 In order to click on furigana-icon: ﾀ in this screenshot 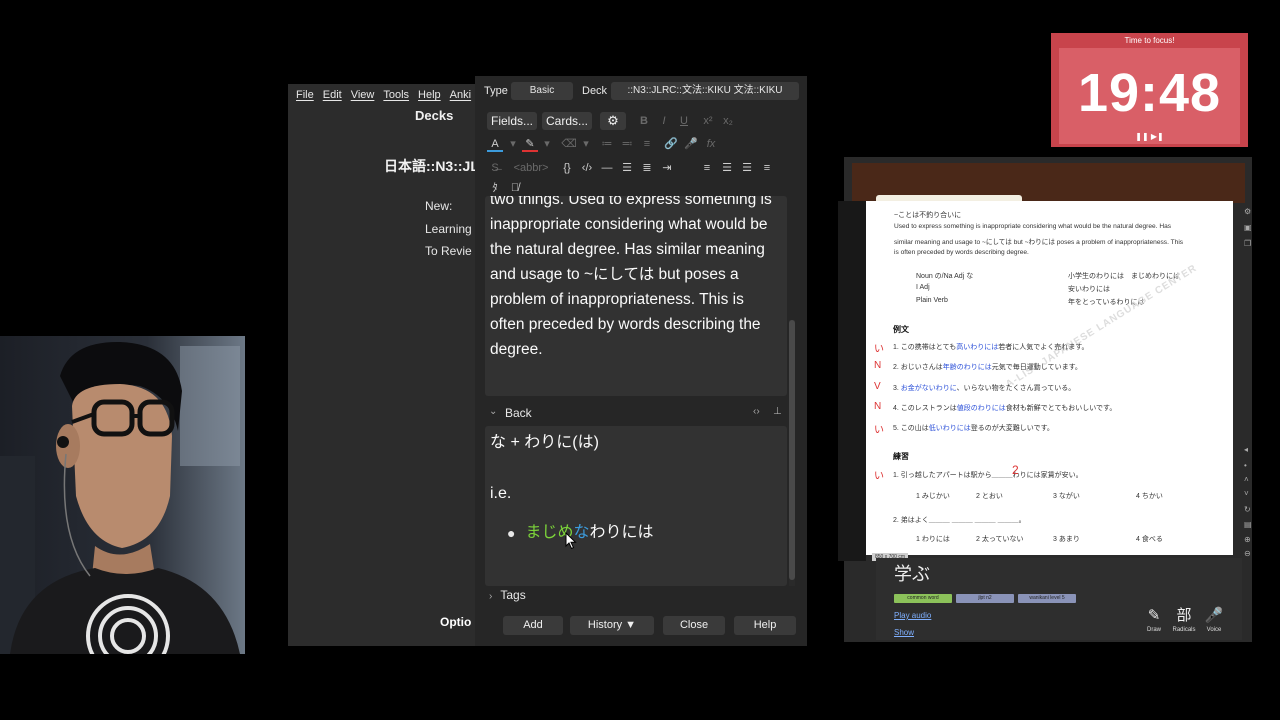, I will do `click(495, 188)`.